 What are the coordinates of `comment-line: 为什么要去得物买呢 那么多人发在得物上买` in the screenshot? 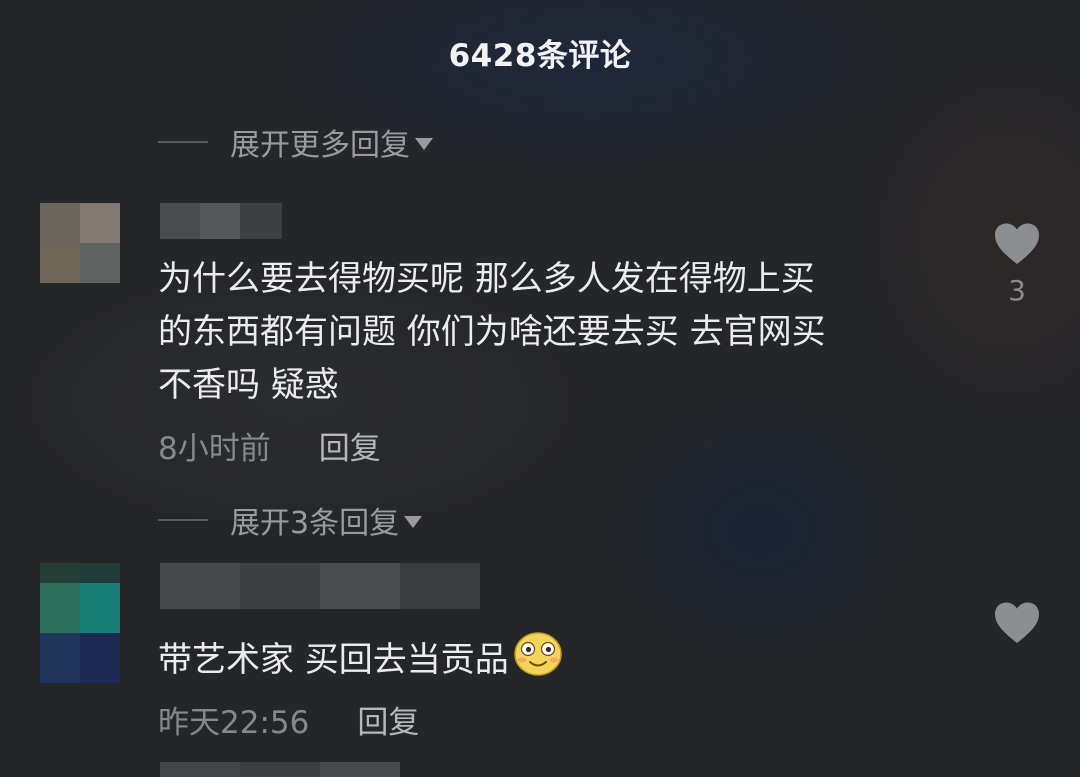 It's located at (486, 279).